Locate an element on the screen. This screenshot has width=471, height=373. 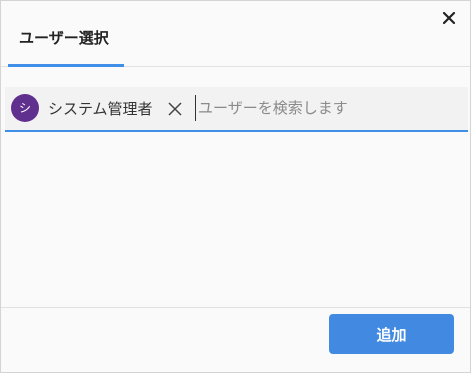
user-picker: シ システム管理者 is located at coordinates (236, 109).